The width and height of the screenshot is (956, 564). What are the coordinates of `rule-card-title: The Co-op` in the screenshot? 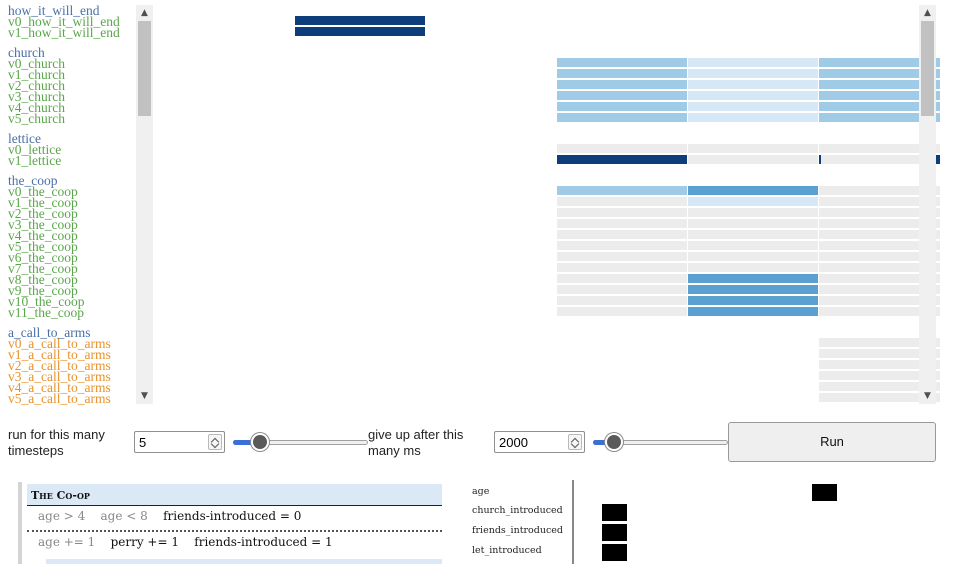 It's located at (60, 495).